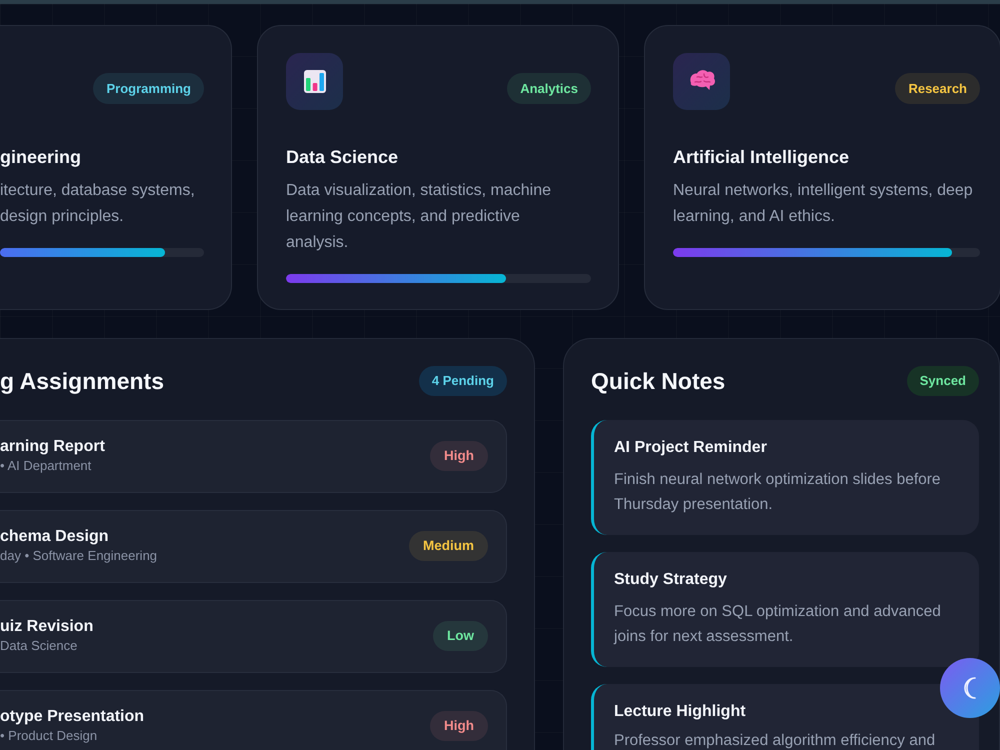 This screenshot has width=1000, height=750. Describe the element at coordinates (462, 381) in the screenshot. I see `pending-count-badge: 4 Pending` at that location.